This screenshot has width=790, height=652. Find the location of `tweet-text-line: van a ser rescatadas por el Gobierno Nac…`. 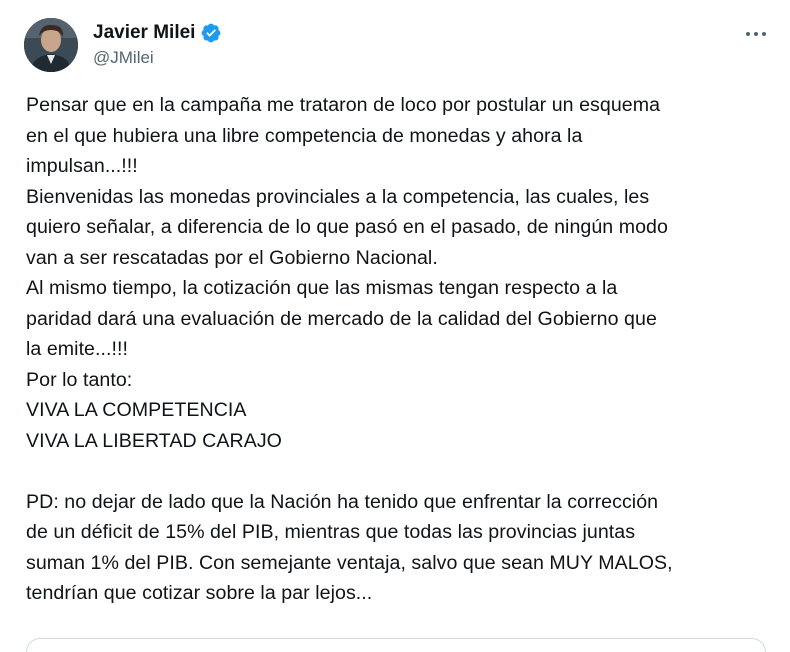

tweet-text-line: van a ser rescatadas por el Gobierno Nac… is located at coordinates (232, 257).